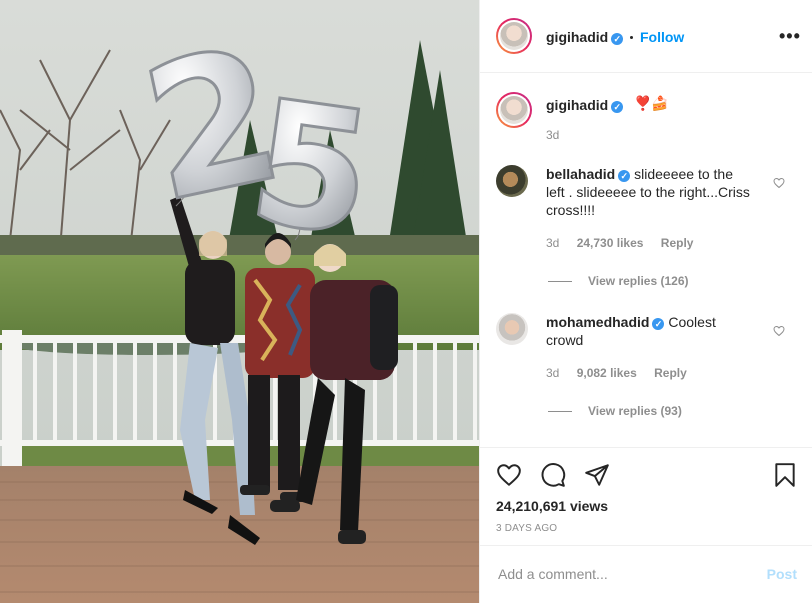  What do you see at coordinates (580, 174) in the screenshot?
I see `comment-username: bellahadid` at bounding box center [580, 174].